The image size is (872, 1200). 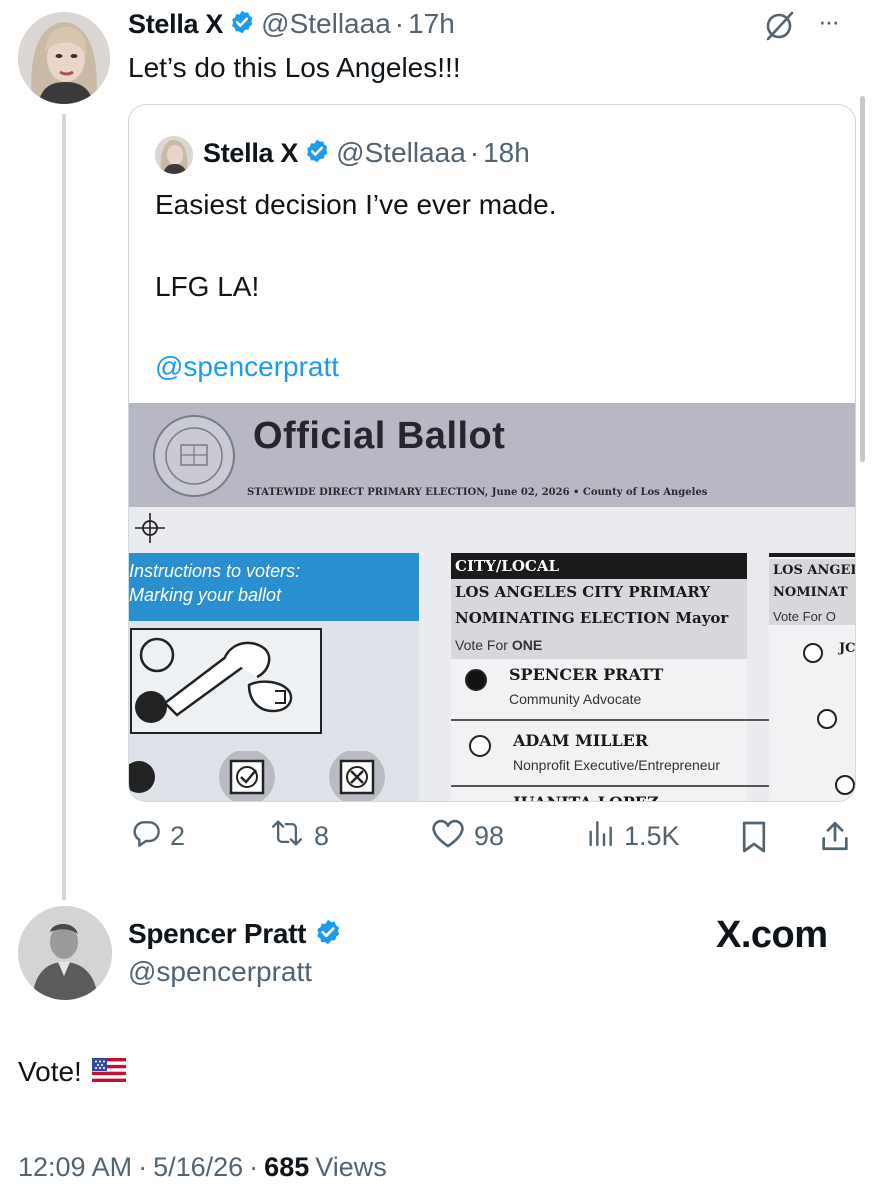 What do you see at coordinates (467, 836) in the screenshot?
I see `like-button: 98` at bounding box center [467, 836].